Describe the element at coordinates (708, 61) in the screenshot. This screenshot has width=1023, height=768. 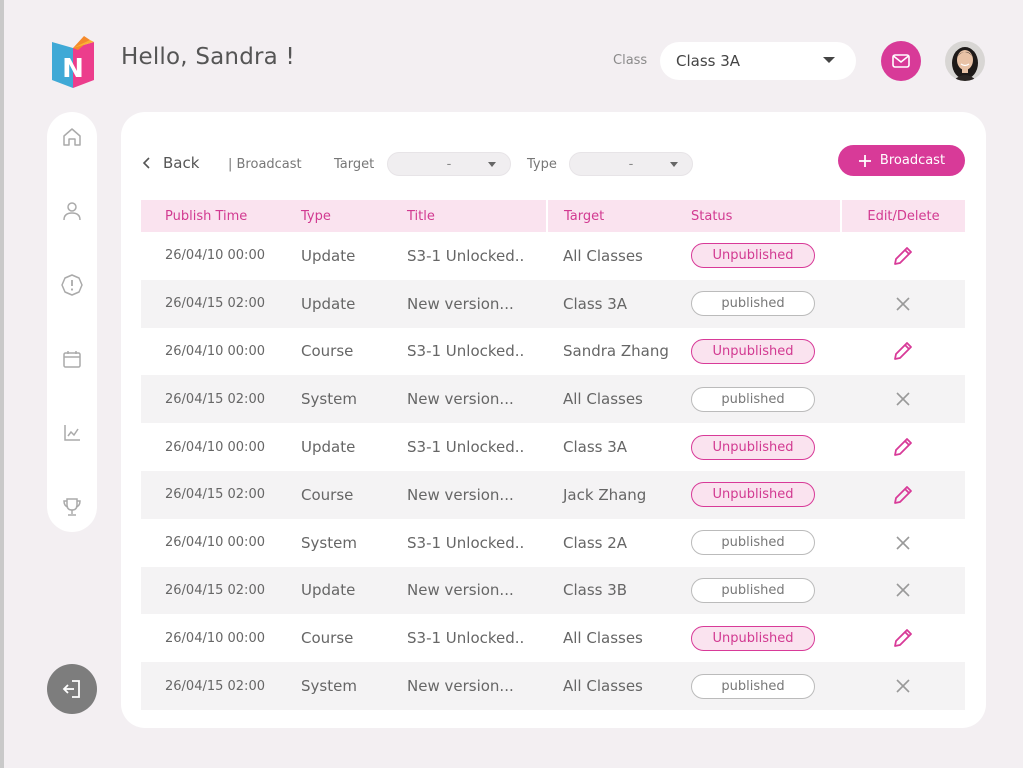
I see `class-select-value: Class 3A` at that location.